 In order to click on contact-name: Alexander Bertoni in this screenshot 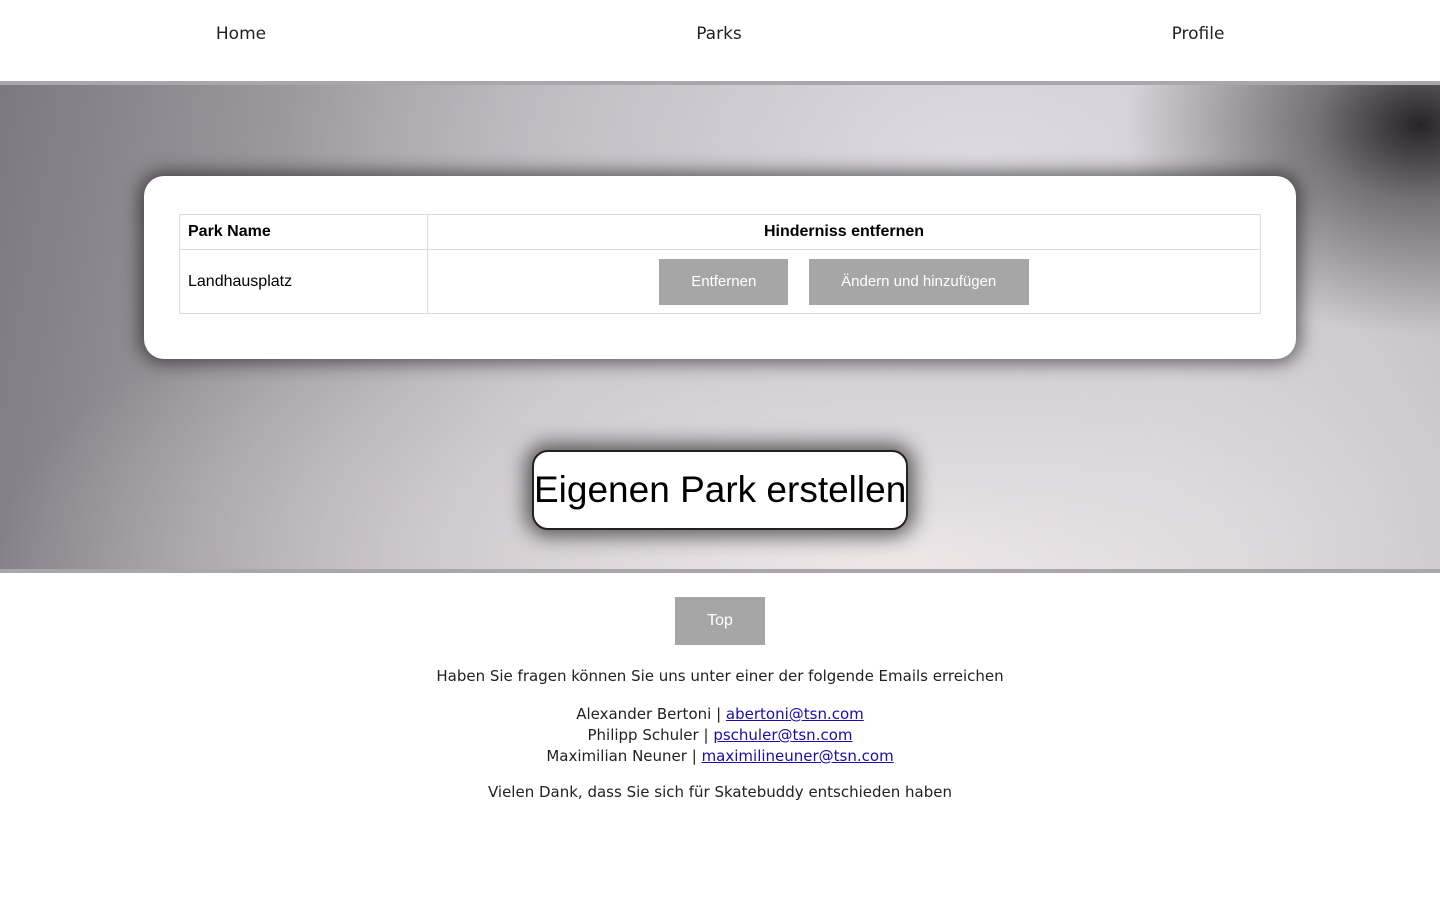, I will do `click(644, 714)`.